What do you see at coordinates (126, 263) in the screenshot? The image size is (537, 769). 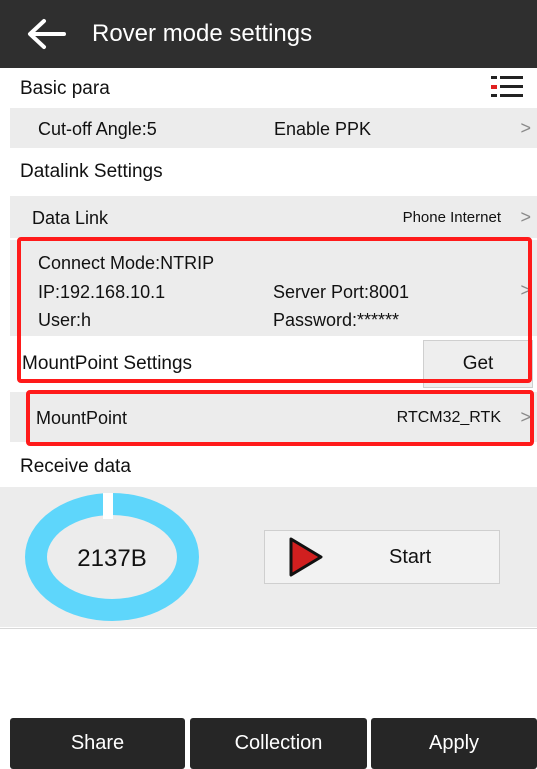 I see `connect-mode-label: Connect Mode:NTRIP` at bounding box center [126, 263].